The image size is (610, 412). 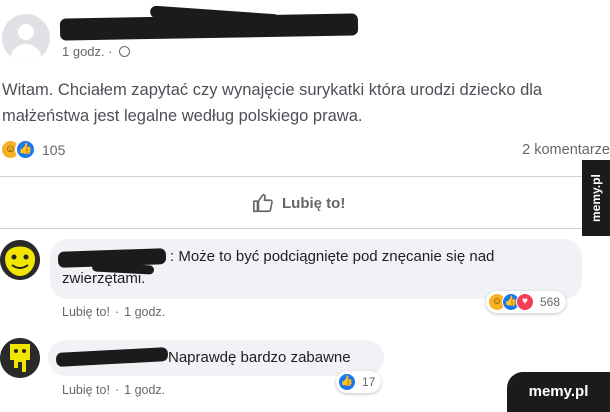 I want to click on watermark-bottom: memy.pl, so click(x=558, y=392).